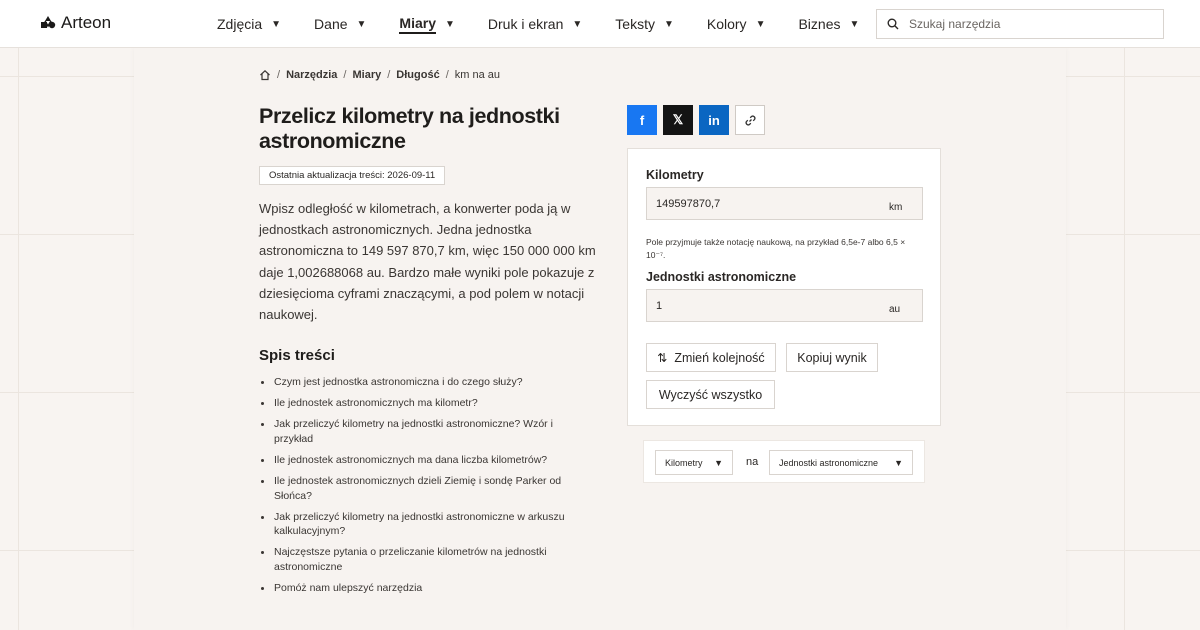 This screenshot has height=630, width=1200. What do you see at coordinates (659, 306) in the screenshot?
I see `au-value: 1` at bounding box center [659, 306].